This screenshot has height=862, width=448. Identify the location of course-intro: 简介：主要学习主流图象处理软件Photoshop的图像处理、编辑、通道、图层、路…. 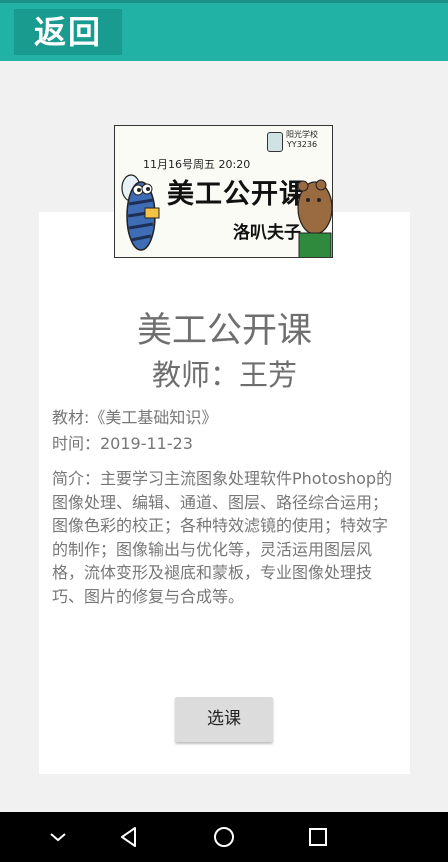
(222, 537).